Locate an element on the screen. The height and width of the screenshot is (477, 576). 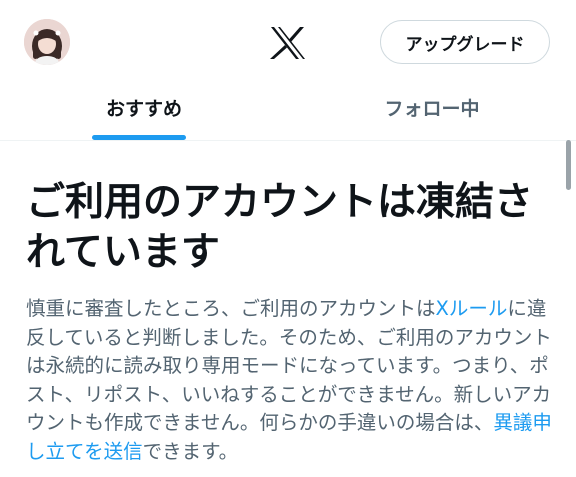
x-rules-link: Xルール is located at coordinates (472, 308).